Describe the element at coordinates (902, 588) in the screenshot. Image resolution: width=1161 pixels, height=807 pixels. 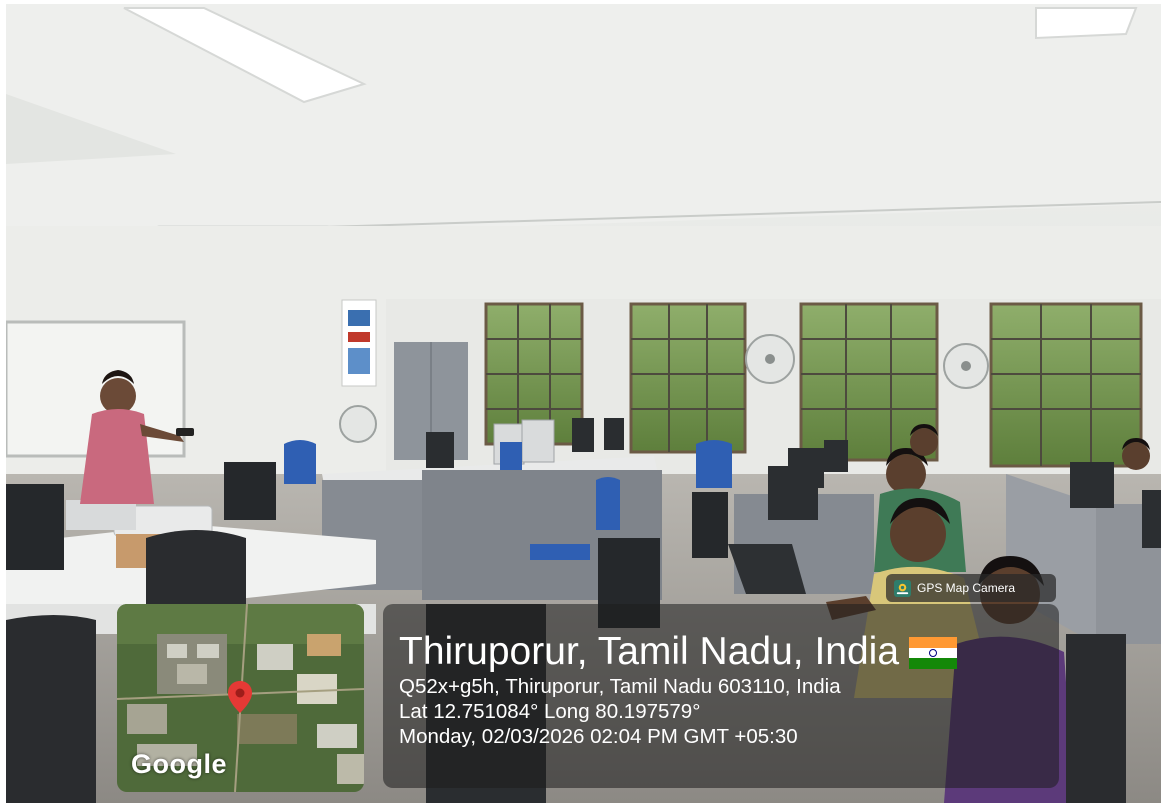
I see `gps-camera-app-icon` at that location.